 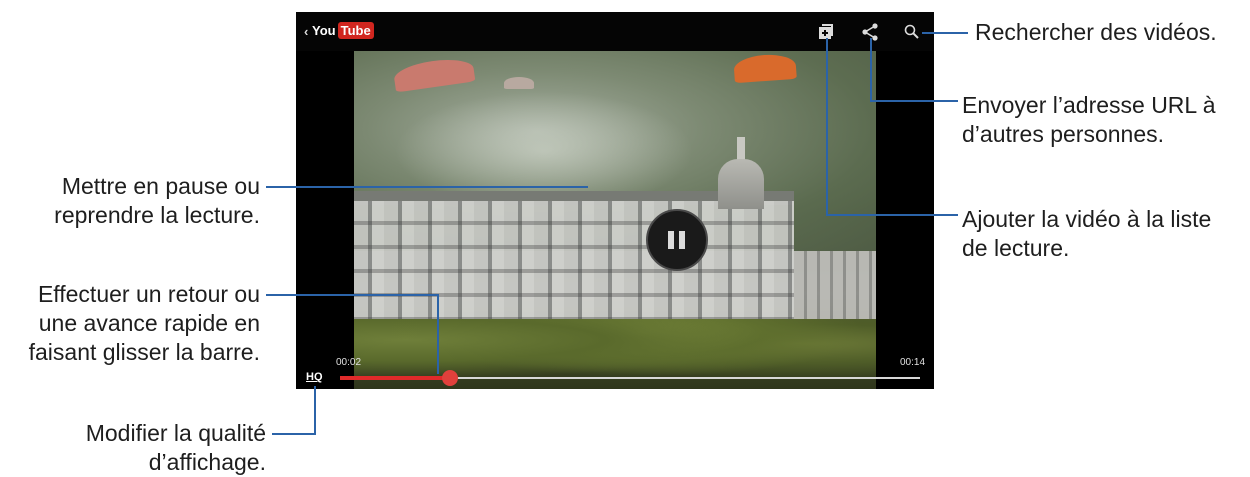 What do you see at coordinates (1096, 32) in the screenshot?
I see `callout-search: Rechercher des vidéos.` at bounding box center [1096, 32].